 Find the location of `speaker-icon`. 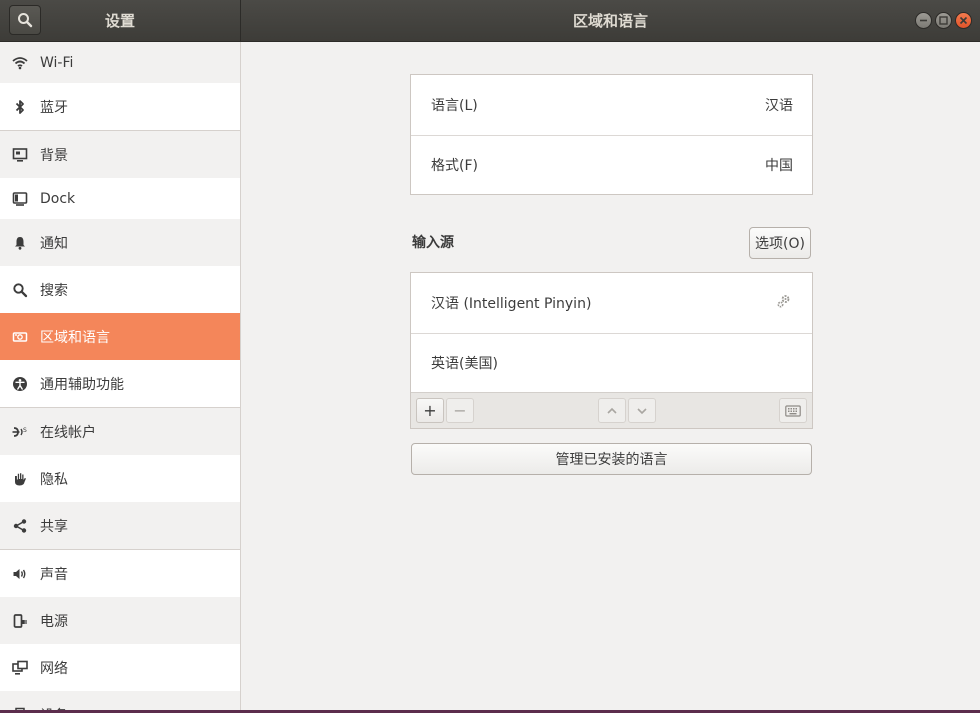

speaker-icon is located at coordinates (20, 574).